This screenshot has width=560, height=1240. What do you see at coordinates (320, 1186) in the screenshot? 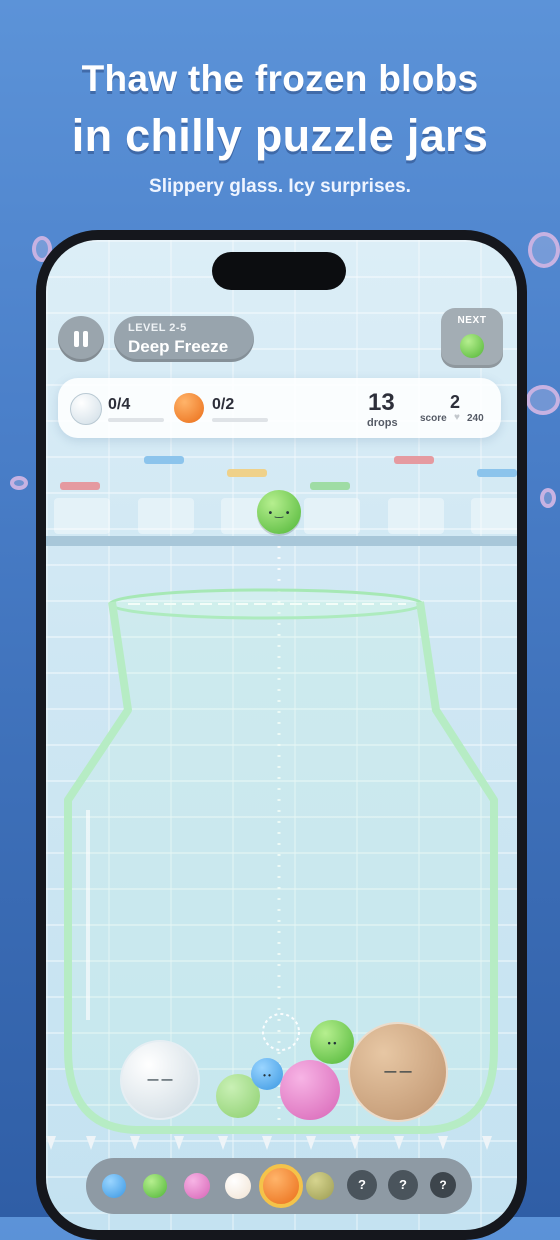
I see `toolbar-olive-blob` at bounding box center [320, 1186].